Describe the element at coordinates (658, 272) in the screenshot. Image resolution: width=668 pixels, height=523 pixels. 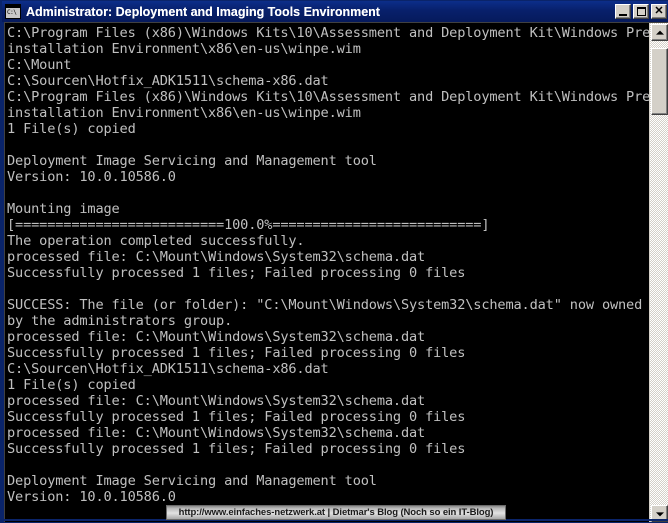
I see `vertical-scrollbar` at that location.